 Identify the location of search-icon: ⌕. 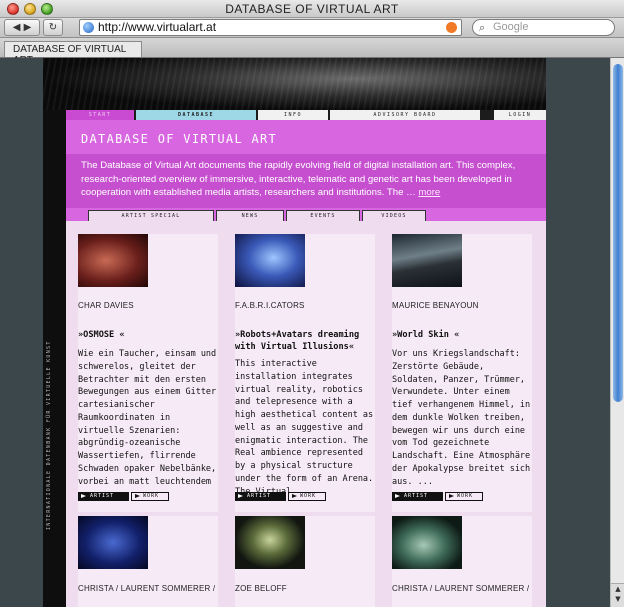
(482, 28).